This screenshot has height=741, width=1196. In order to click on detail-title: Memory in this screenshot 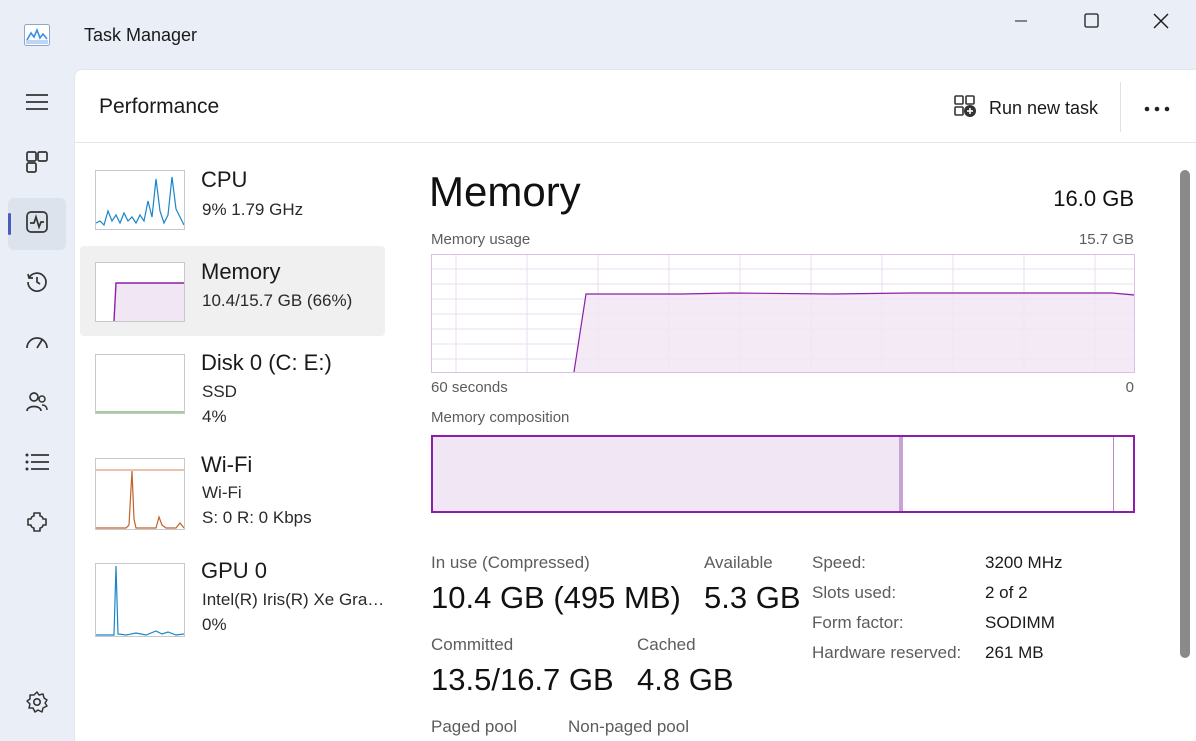, I will do `click(505, 191)`.